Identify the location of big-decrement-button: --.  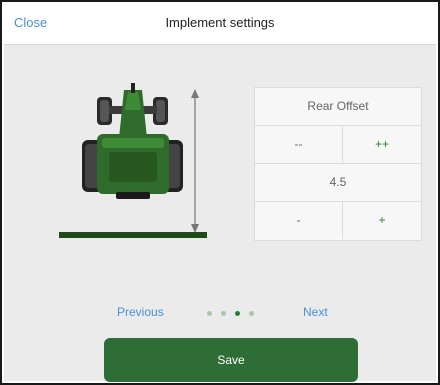
(299, 144).